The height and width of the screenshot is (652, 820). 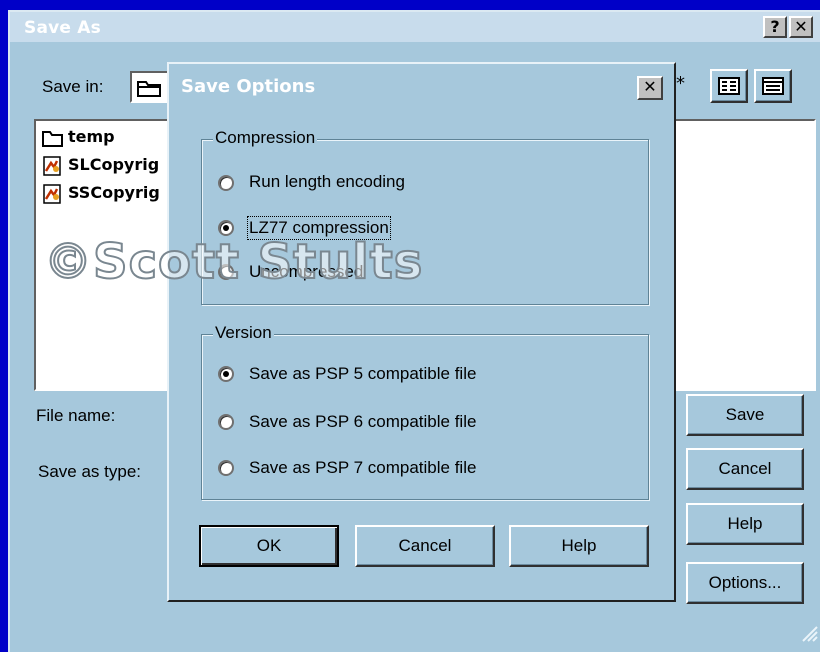 I want to click on version-group-title: Version, so click(x=243, y=333).